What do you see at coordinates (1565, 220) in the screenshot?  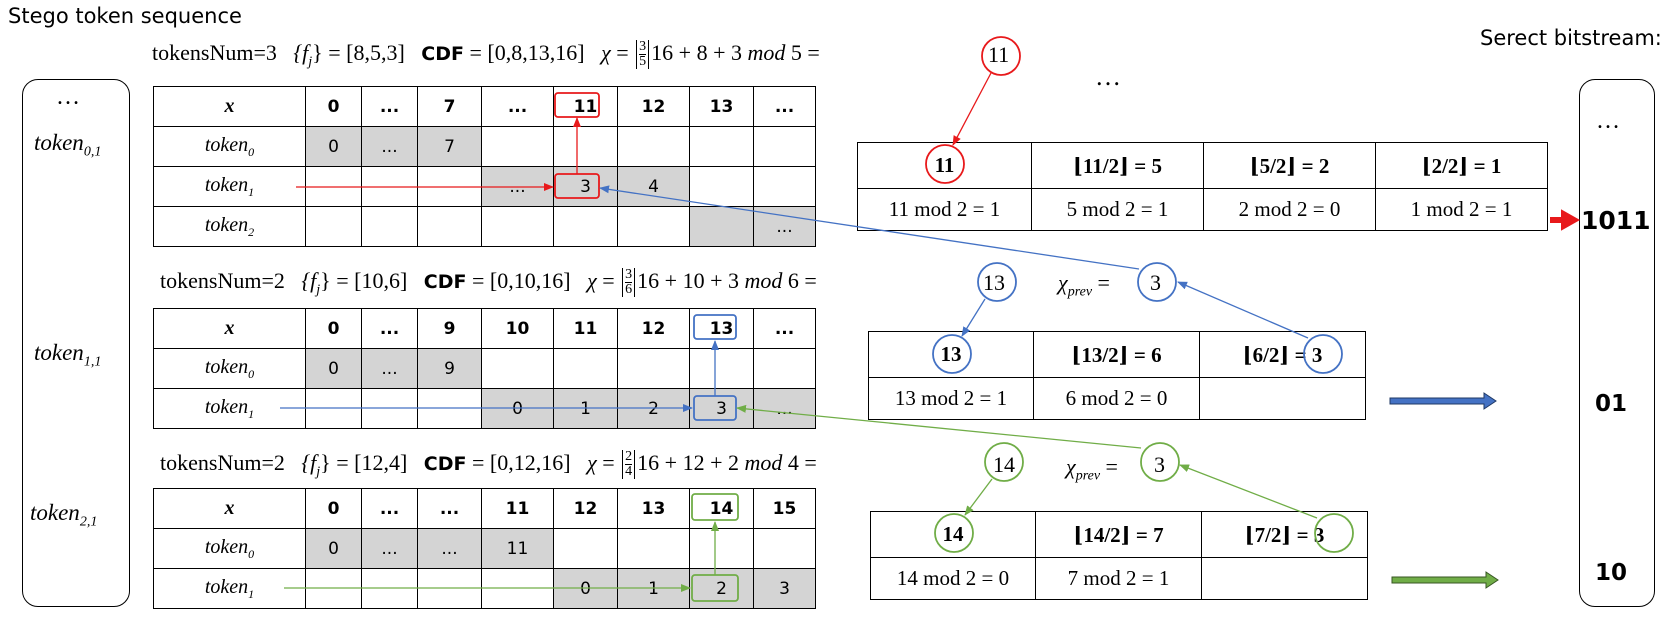 I see `red-output-arrow` at bounding box center [1565, 220].